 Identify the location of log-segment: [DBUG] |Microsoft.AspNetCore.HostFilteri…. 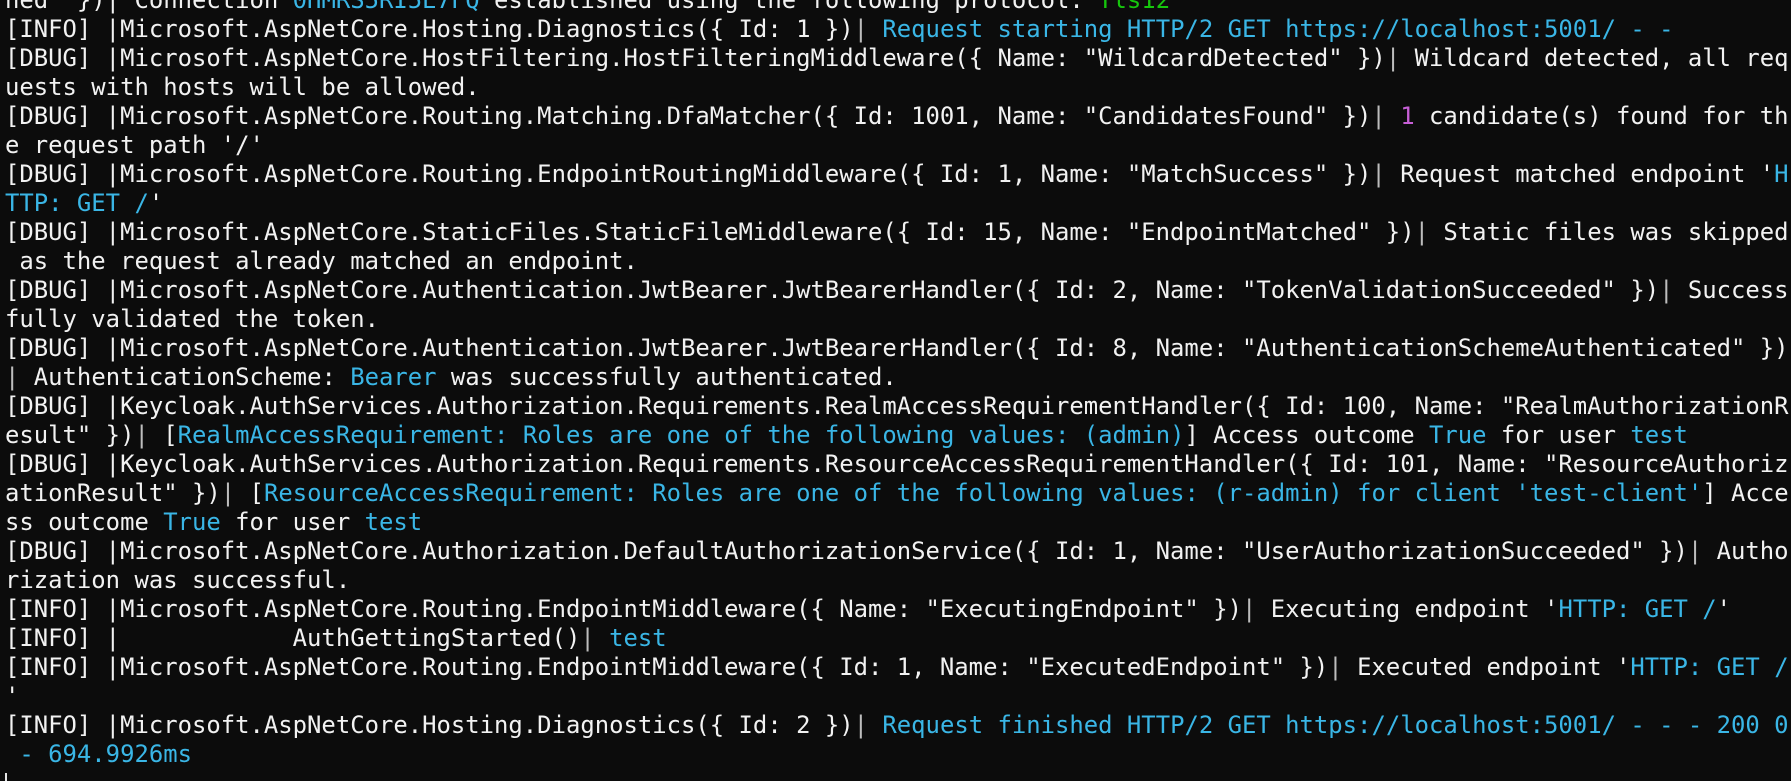
(695, 58).